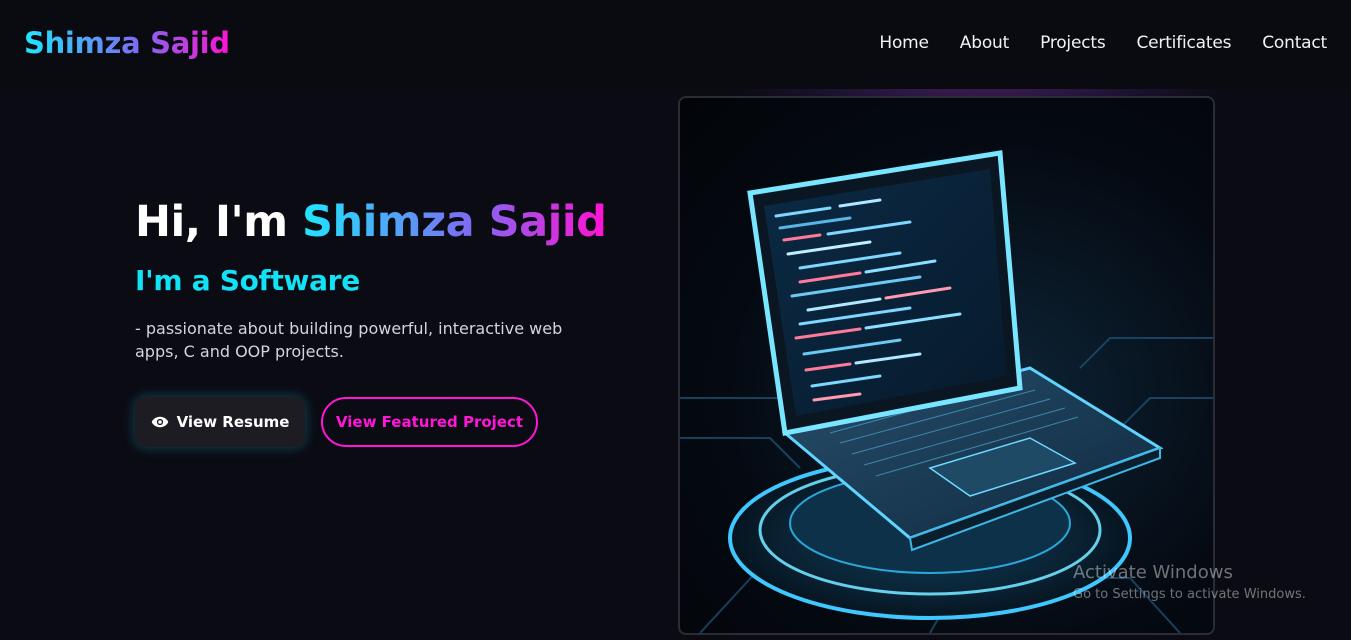  Describe the element at coordinates (1153, 572) in the screenshot. I see `watermark-title: Activate Windows` at that location.